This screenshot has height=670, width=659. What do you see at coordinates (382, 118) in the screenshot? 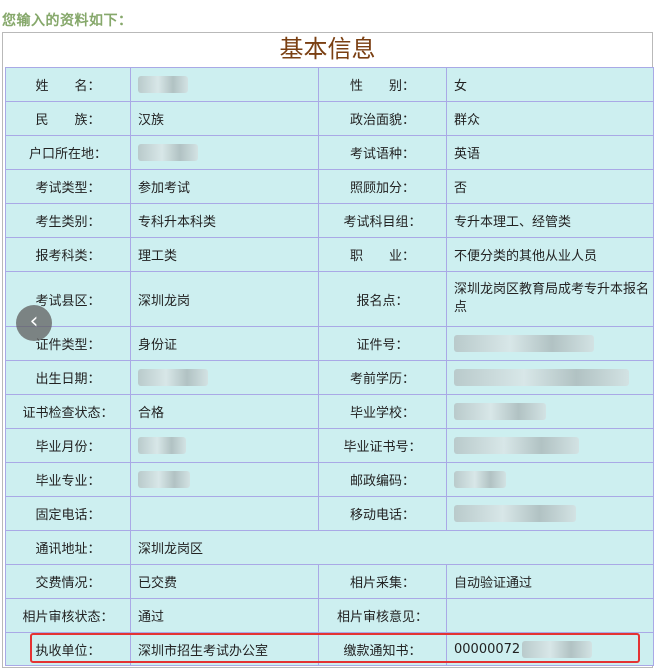
I see `label-political-status: 政治面貌：` at bounding box center [382, 118].